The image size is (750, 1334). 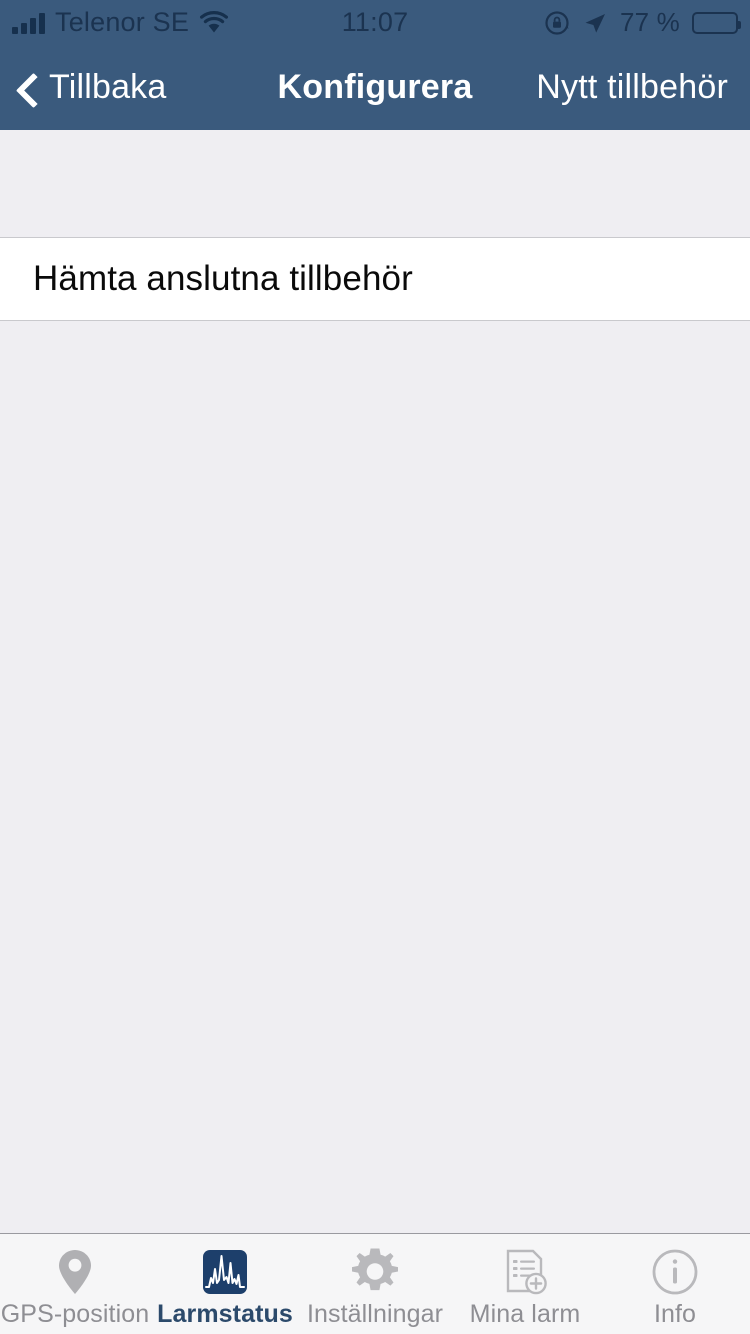 What do you see at coordinates (122, 22) in the screenshot?
I see `carrier-label: Telenor SE` at bounding box center [122, 22].